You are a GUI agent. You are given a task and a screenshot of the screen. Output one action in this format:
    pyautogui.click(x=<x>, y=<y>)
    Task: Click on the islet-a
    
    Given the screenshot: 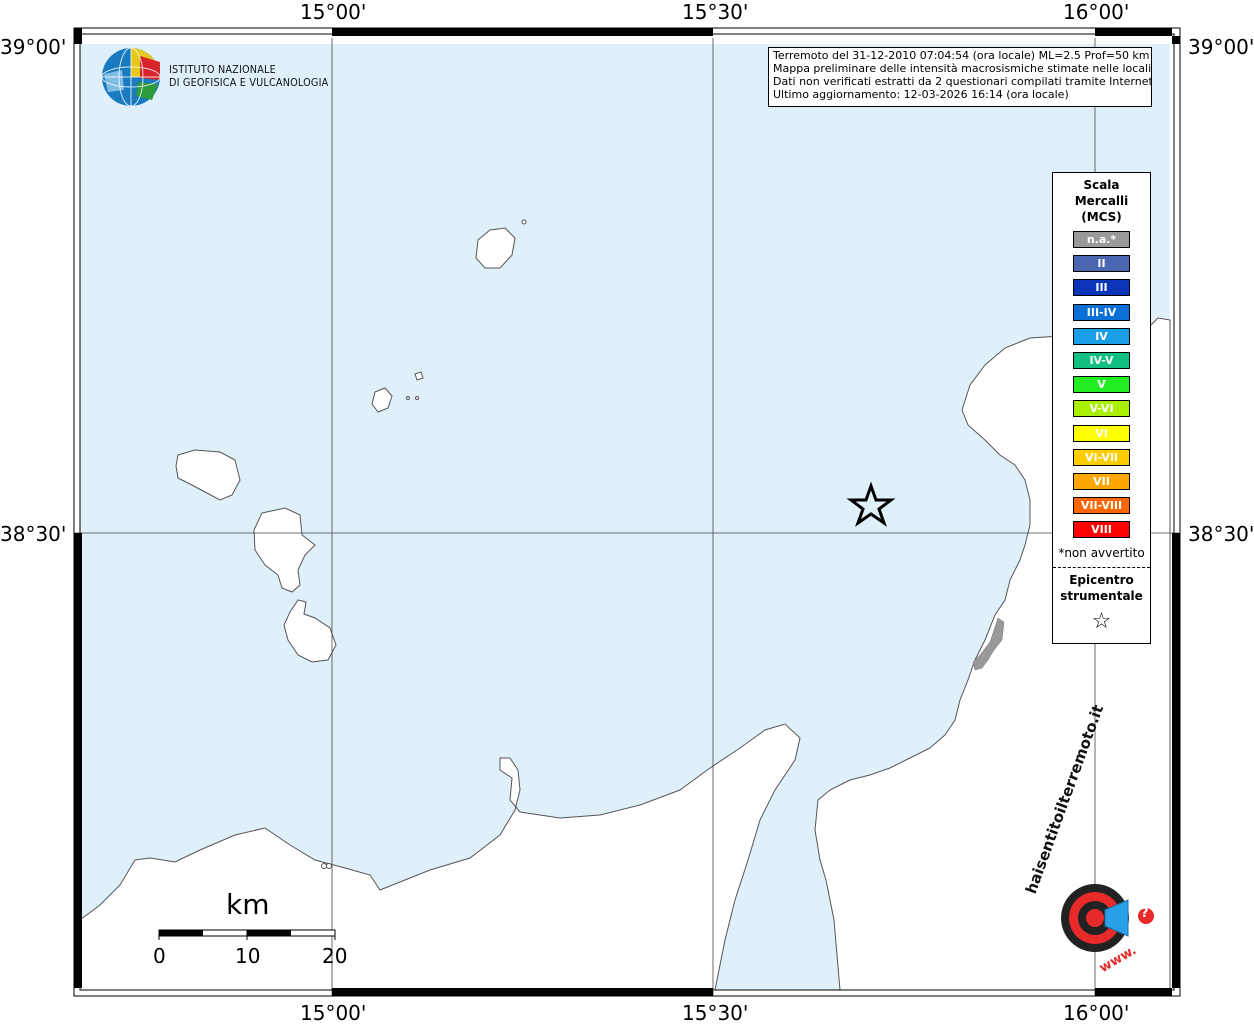 What is the action you would take?
    pyautogui.click(x=408, y=398)
    